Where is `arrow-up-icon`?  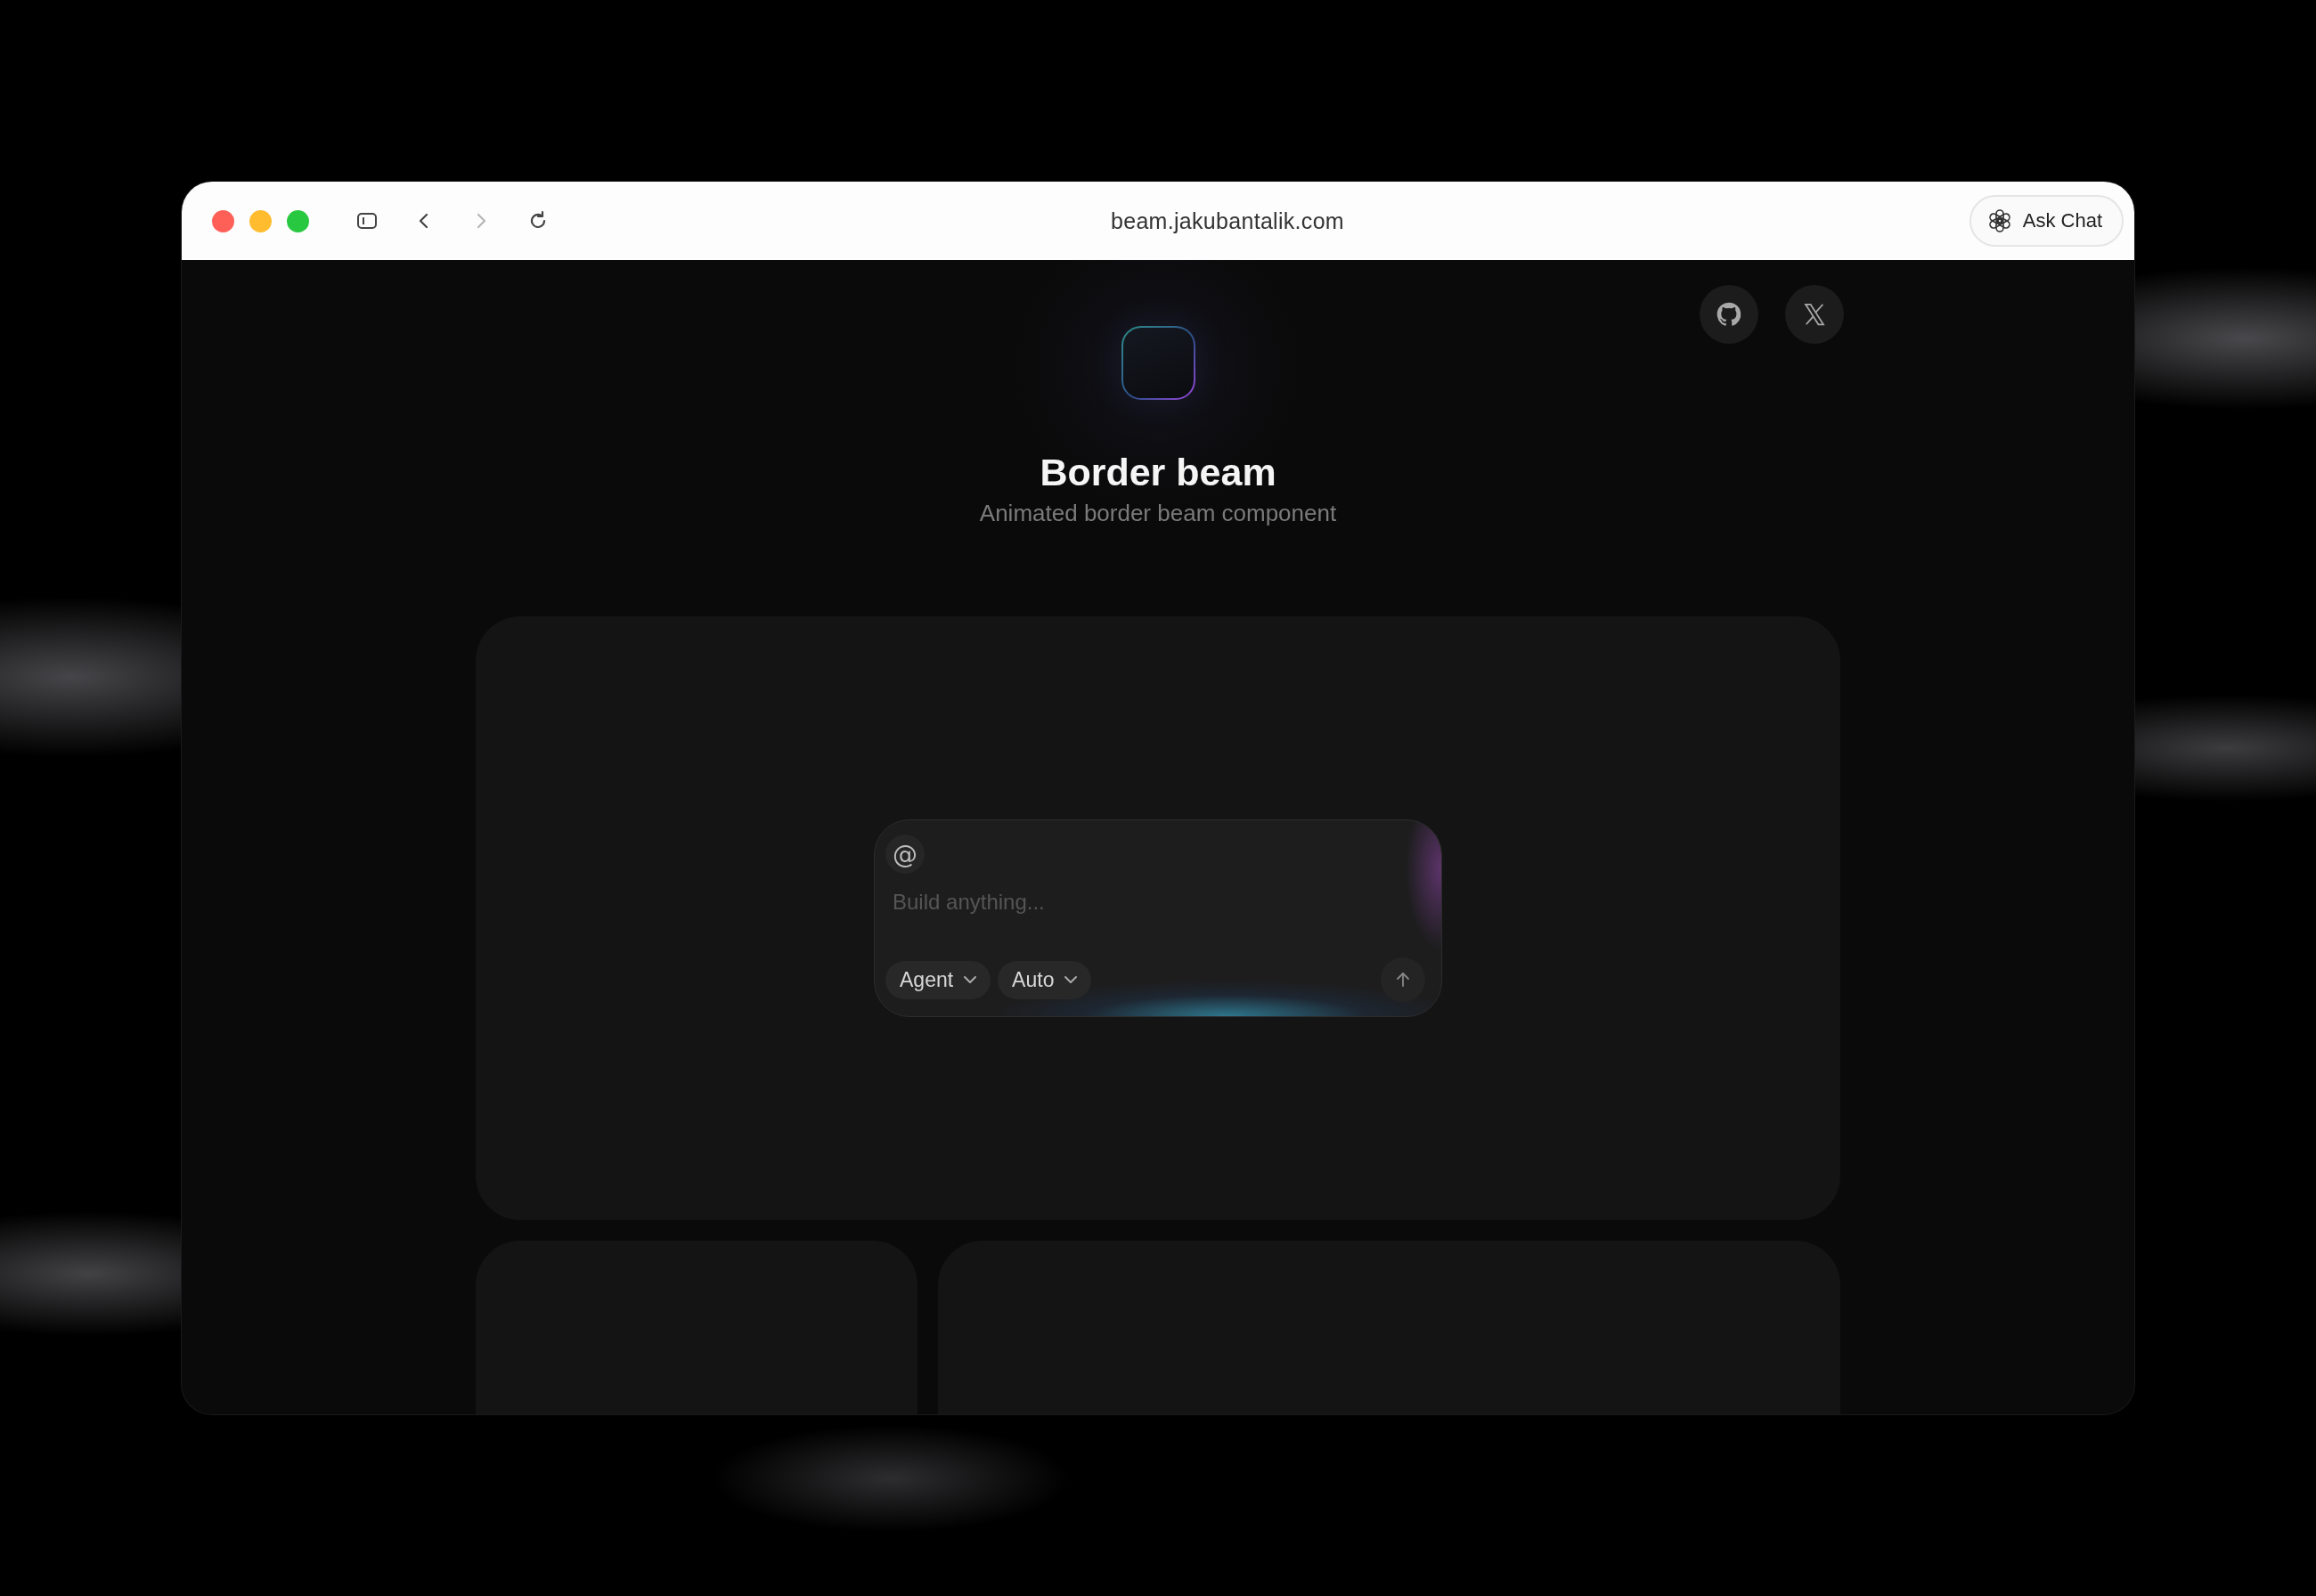 arrow-up-icon is located at coordinates (1403, 980).